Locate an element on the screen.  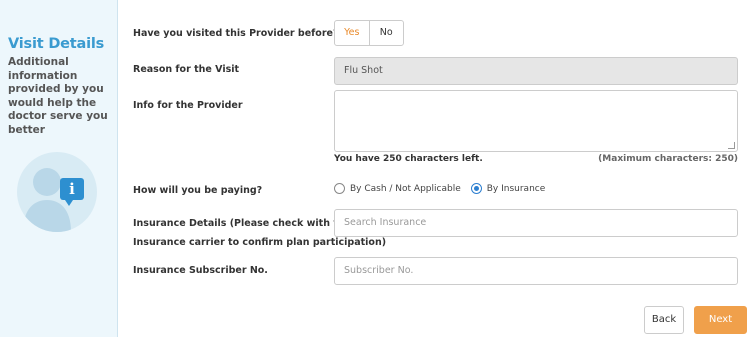
payment-radio-group: By Cash / Not Applicable By Insurance is located at coordinates (444, 188).